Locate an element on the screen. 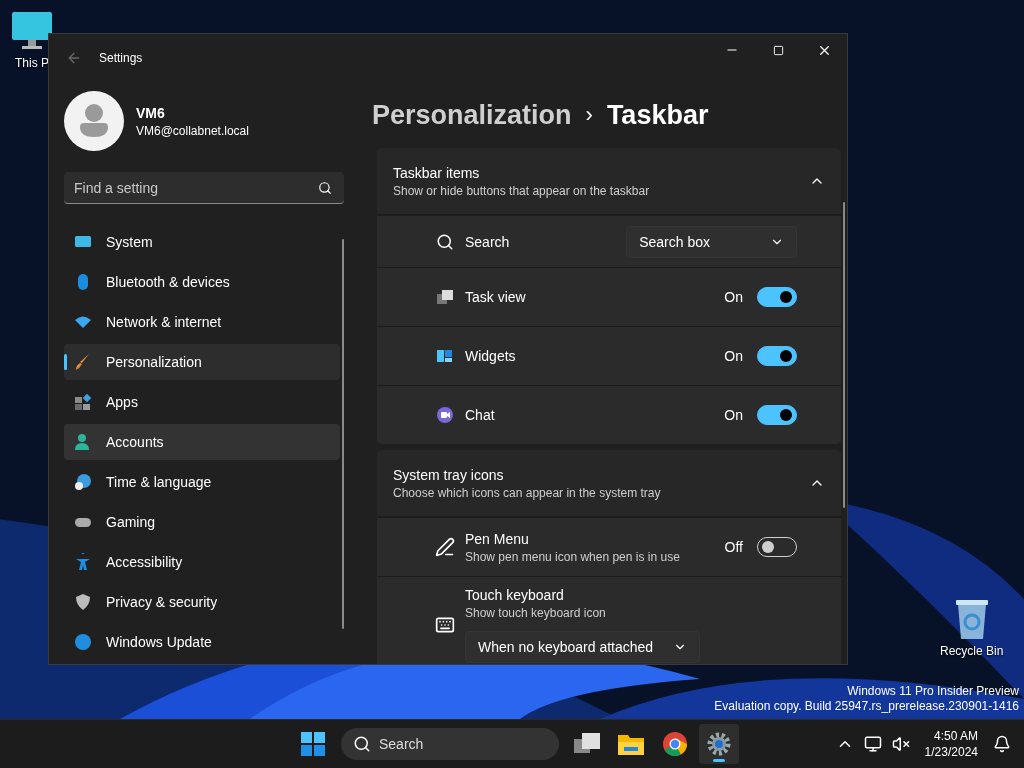  section-title: System tray icons is located at coordinates (449, 474).